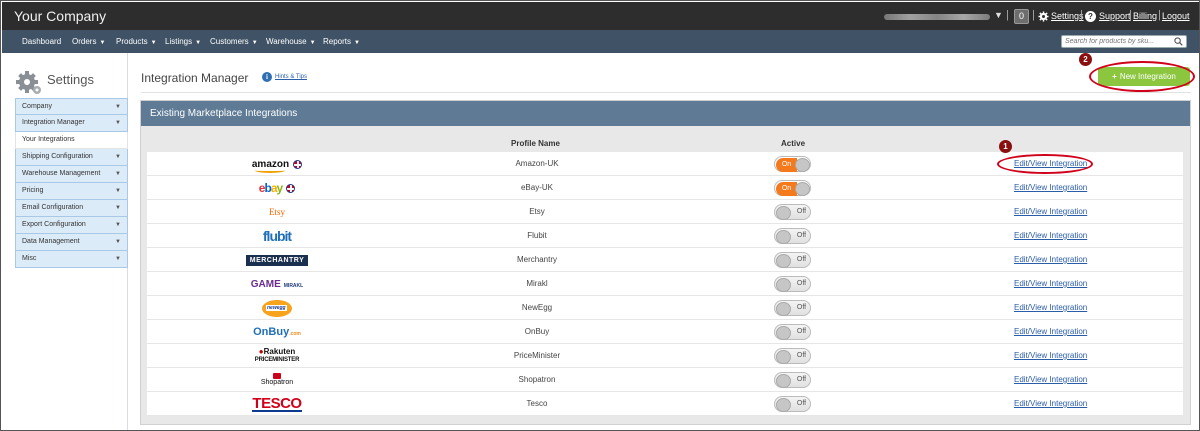  Describe the element at coordinates (277, 236) in the screenshot. I see `logo-text: flubit` at that location.